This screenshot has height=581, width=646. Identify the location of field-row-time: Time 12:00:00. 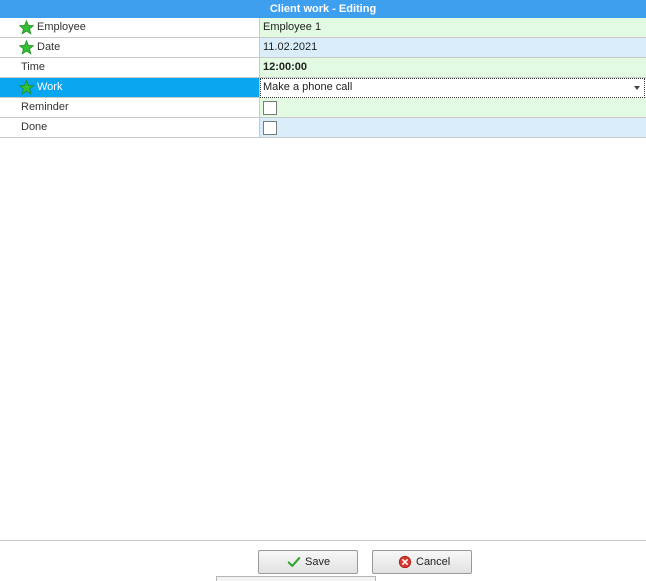
(323, 68).